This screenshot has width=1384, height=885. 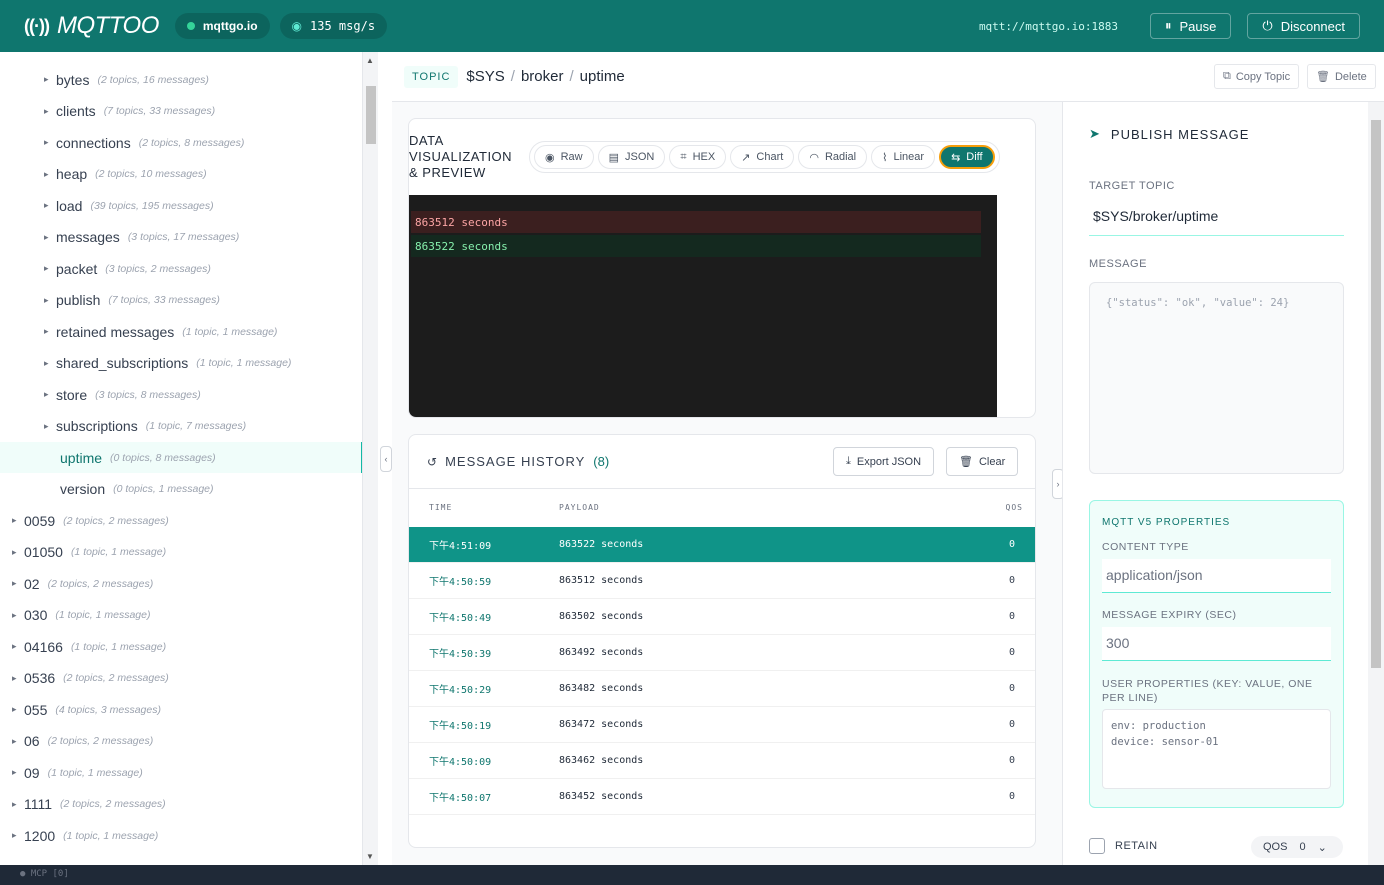 What do you see at coordinates (181, 331) in the screenshot?
I see `tree-item: ▸ retained messages (1 topic, 1 message)` at bounding box center [181, 331].